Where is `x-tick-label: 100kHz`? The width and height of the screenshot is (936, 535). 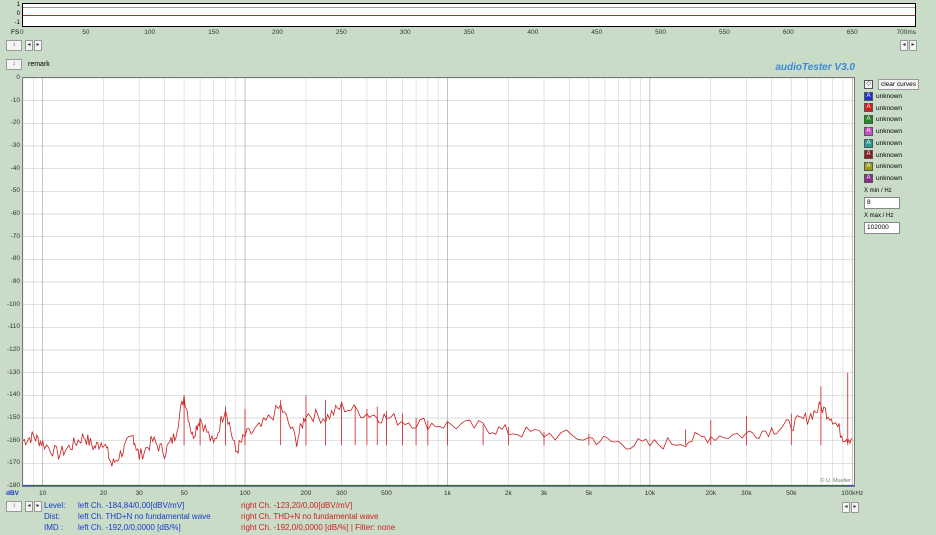
x-tick-label: 100kHz is located at coordinates (852, 493).